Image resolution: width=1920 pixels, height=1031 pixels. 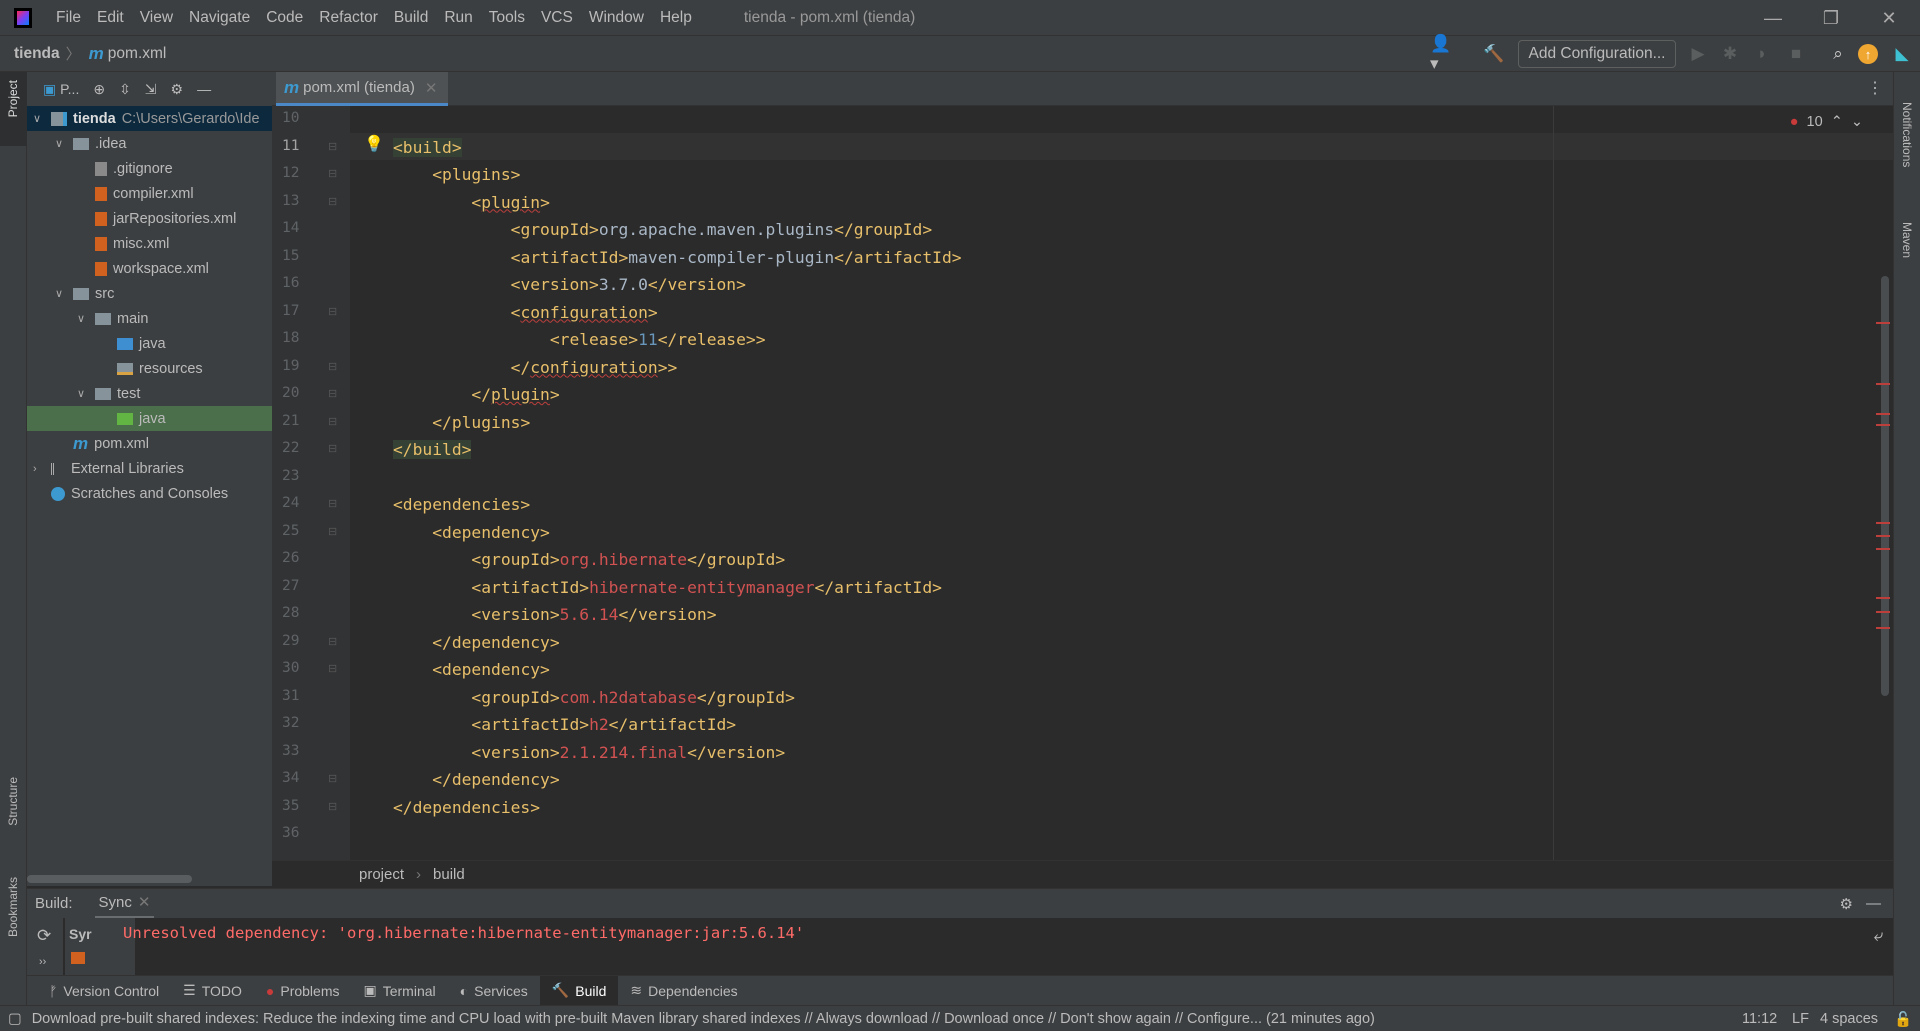 I want to click on tree-item: m pom.xml, so click(x=149, y=443).